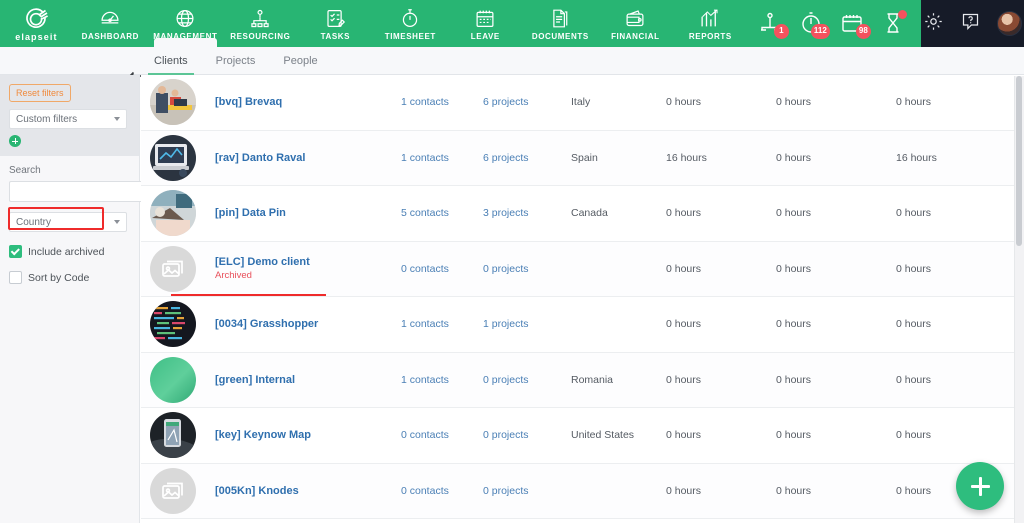 This screenshot has width=1024, height=523. Describe the element at coordinates (15, 251) in the screenshot. I see `include-archived-checkbox` at that location.